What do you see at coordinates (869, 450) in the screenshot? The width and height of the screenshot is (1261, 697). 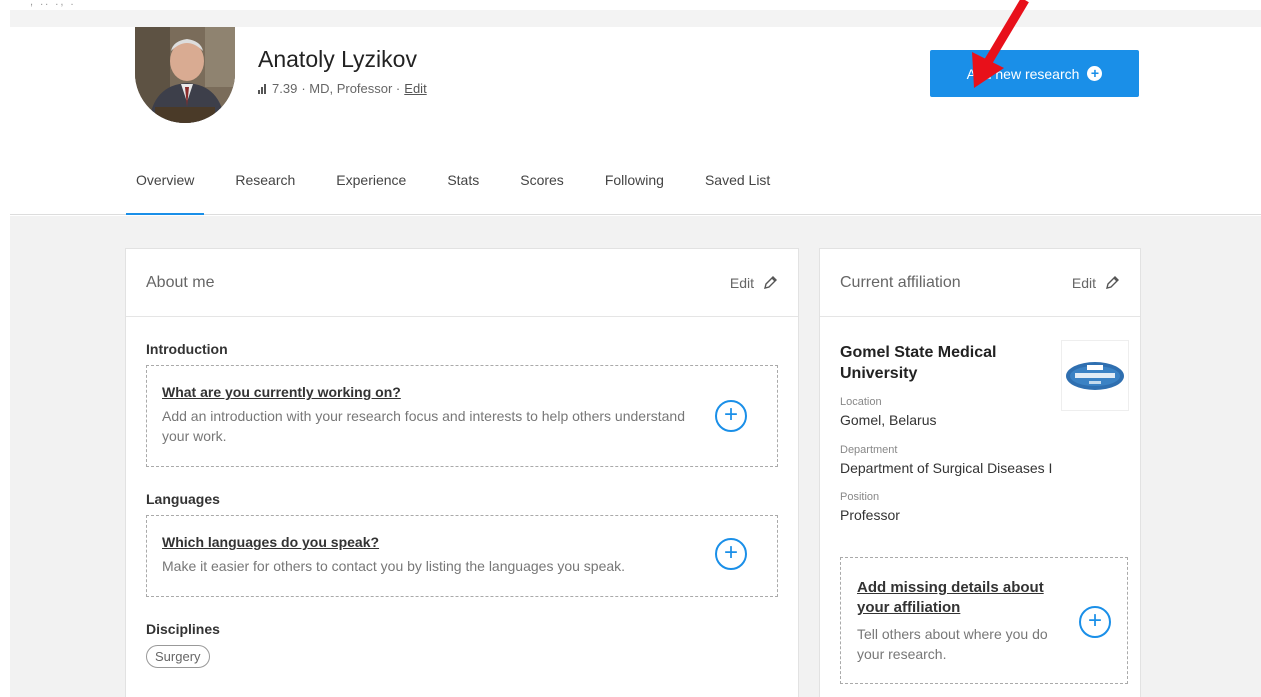 I see `department-label: Department` at bounding box center [869, 450].